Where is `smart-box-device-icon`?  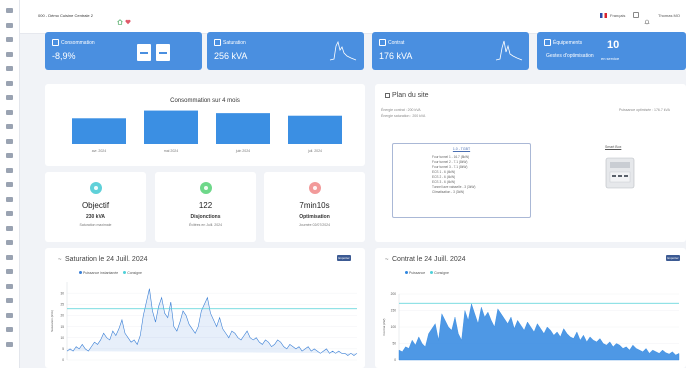
smart-box-device-icon is located at coordinates (620, 173).